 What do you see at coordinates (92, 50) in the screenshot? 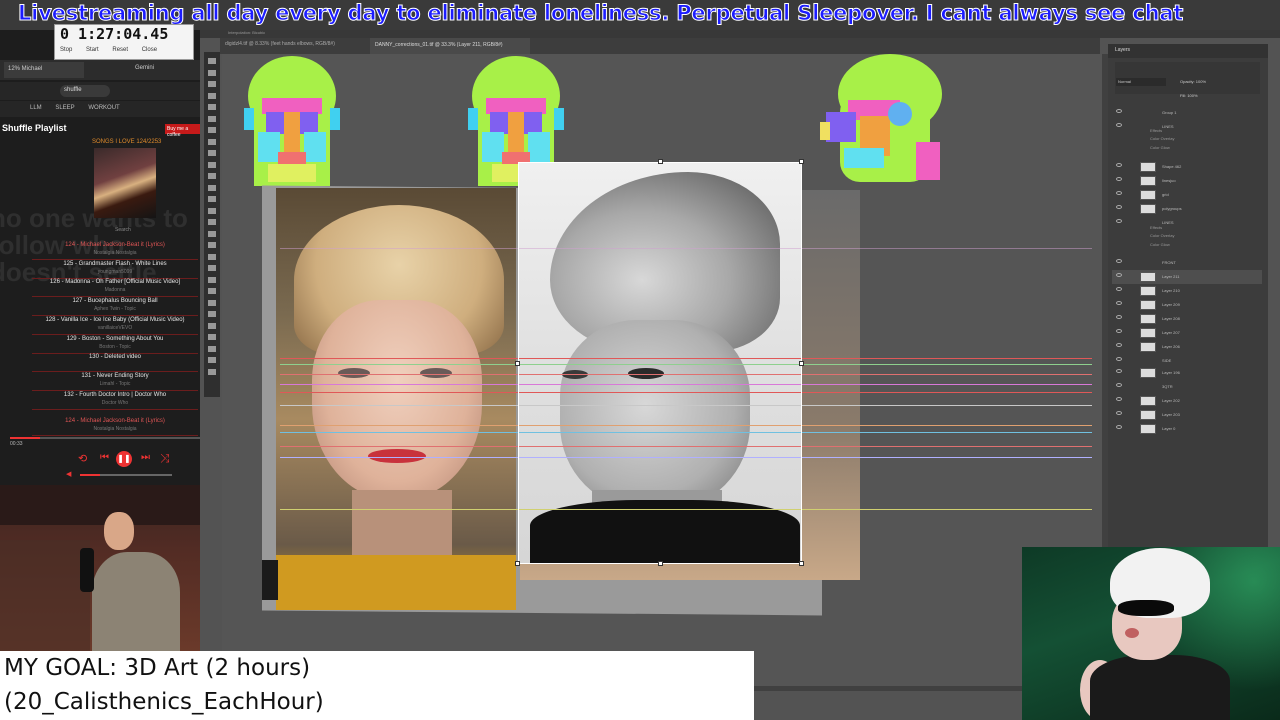
I see `start-button: Start` at bounding box center [92, 50].